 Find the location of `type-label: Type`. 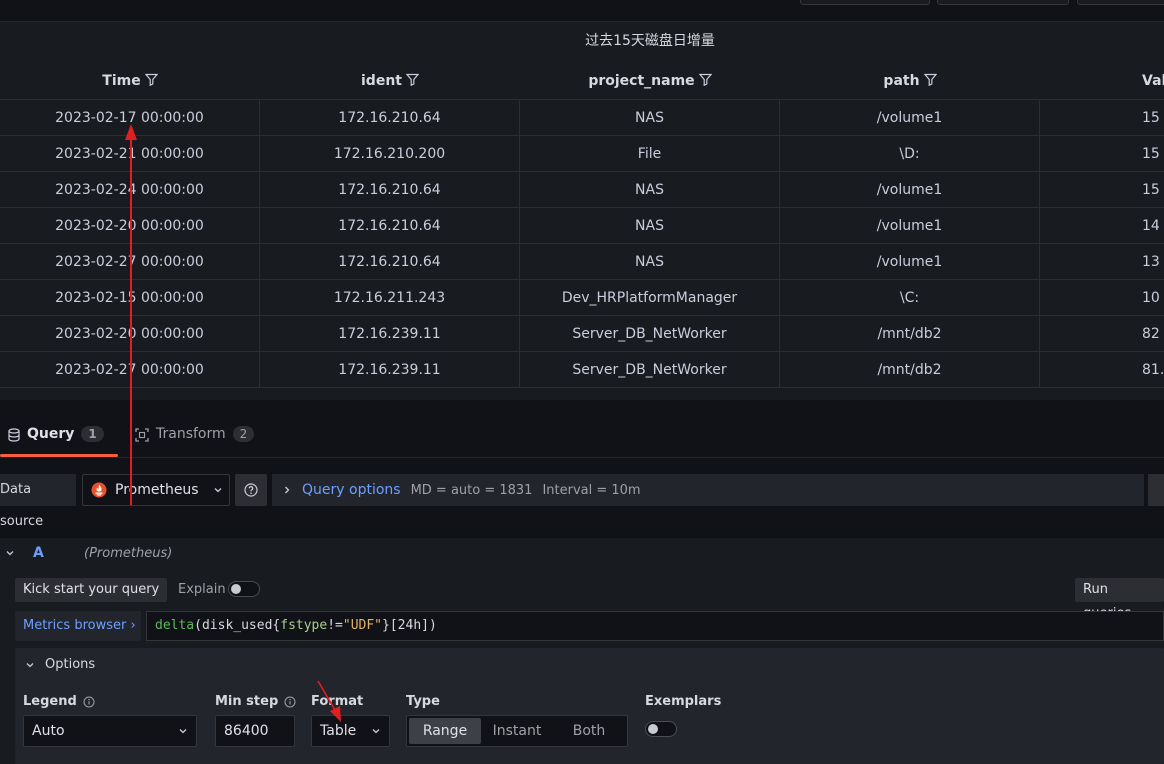

type-label: Type is located at coordinates (423, 701).